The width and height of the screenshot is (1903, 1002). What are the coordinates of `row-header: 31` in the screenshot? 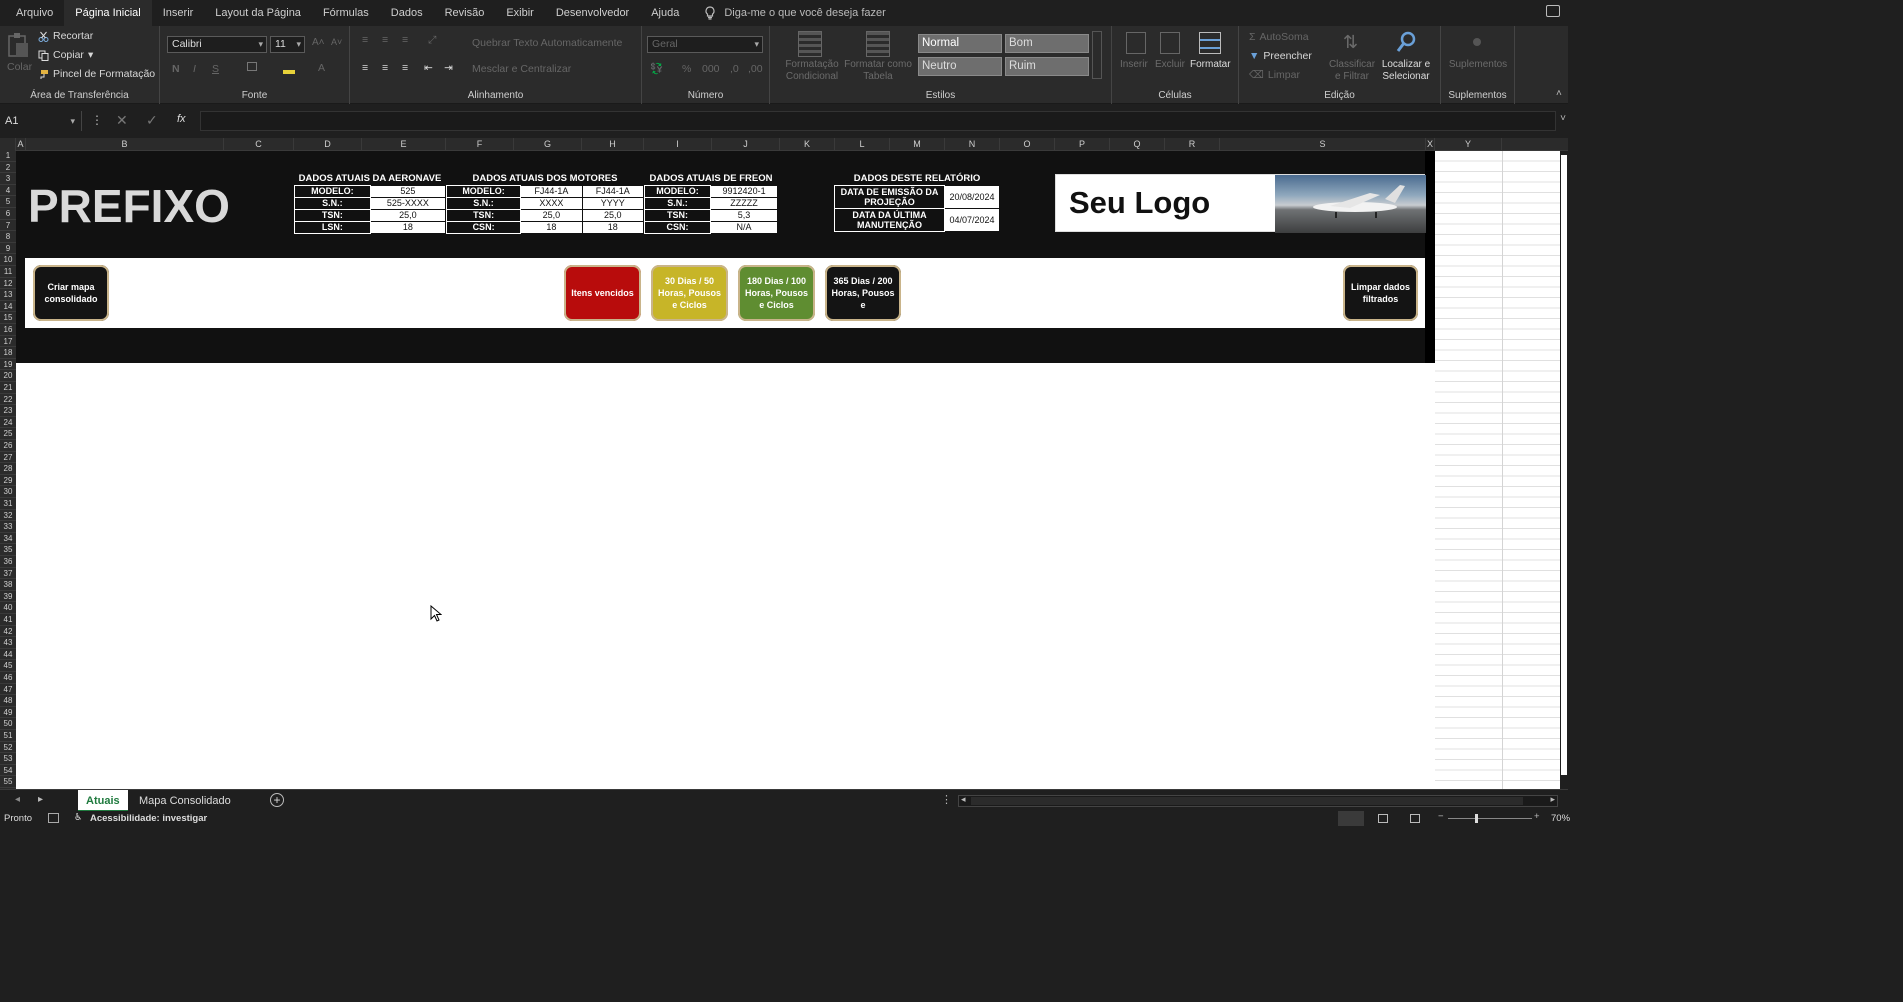 It's located at (8, 504).